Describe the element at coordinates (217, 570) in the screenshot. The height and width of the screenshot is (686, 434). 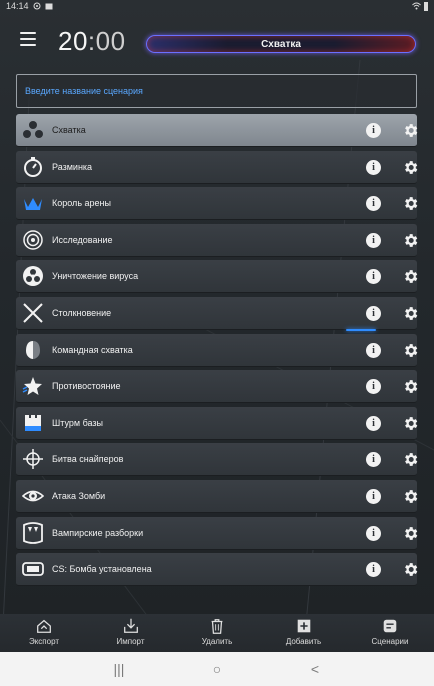
I see `scenario-row-cs-bomba: CS: Бомба установлена i` at that location.